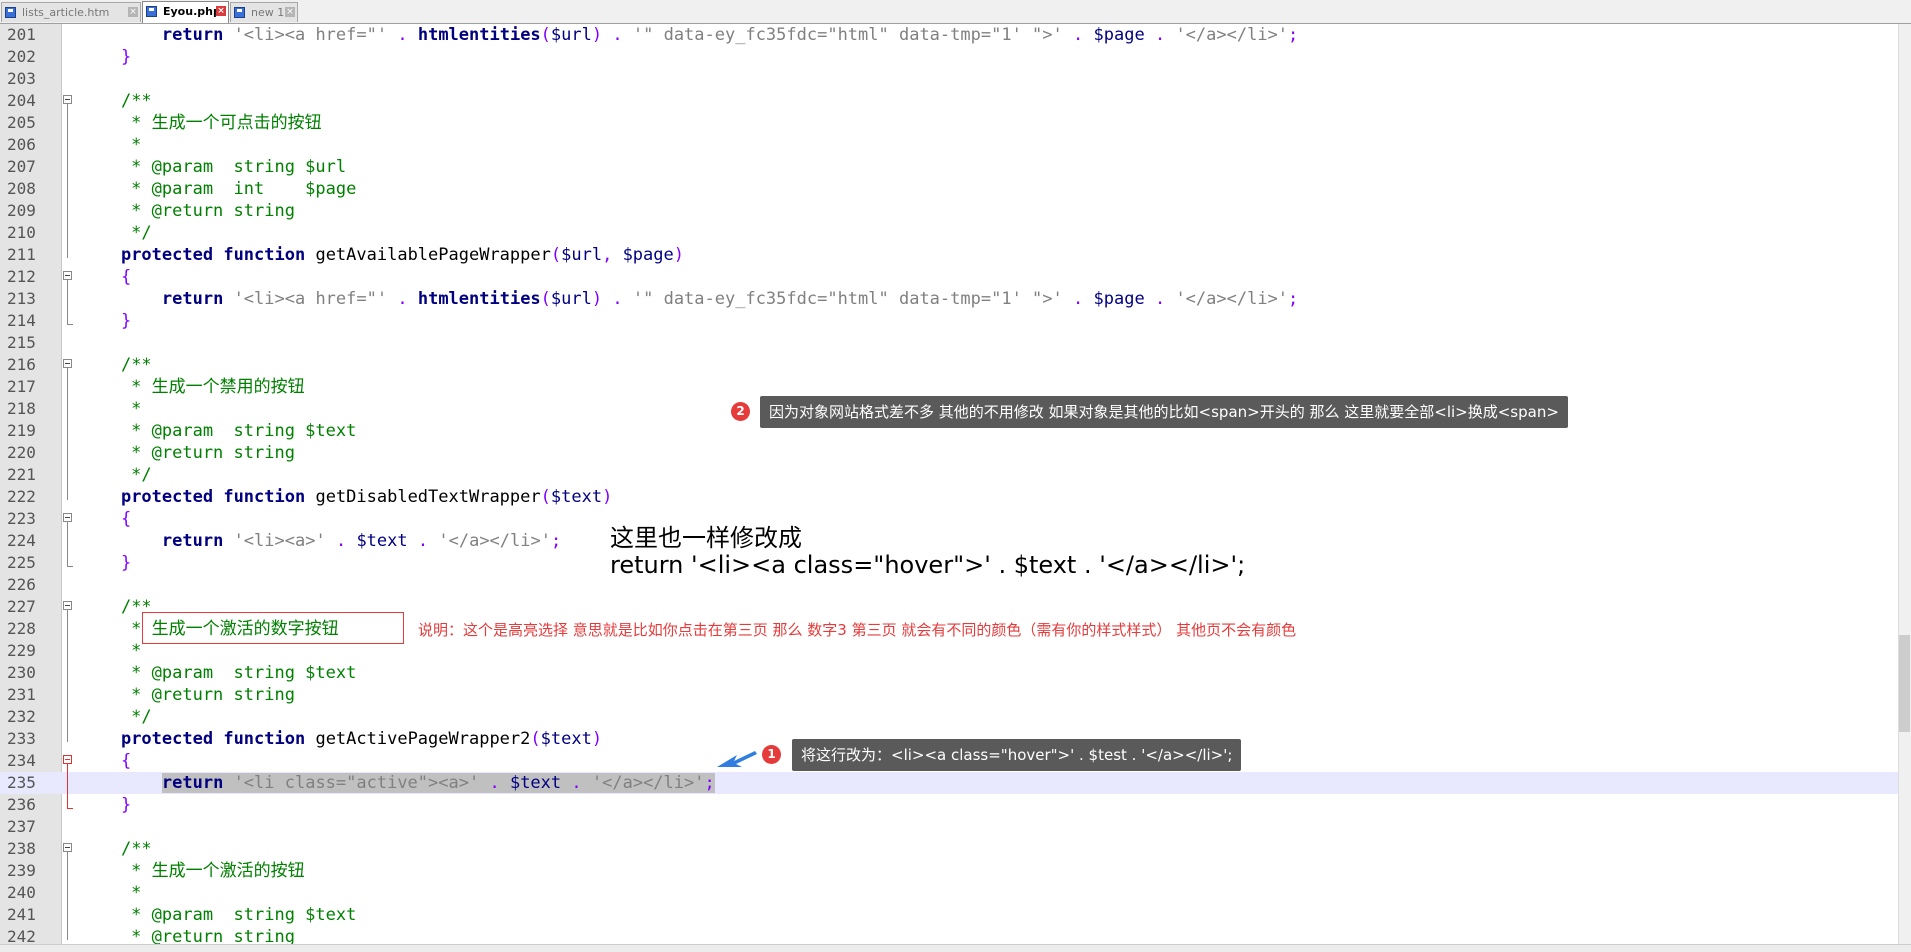 The height and width of the screenshot is (952, 1911). What do you see at coordinates (949, 871) in the screenshot?
I see `code-line: 239 * 生成一个激活的按钮` at bounding box center [949, 871].